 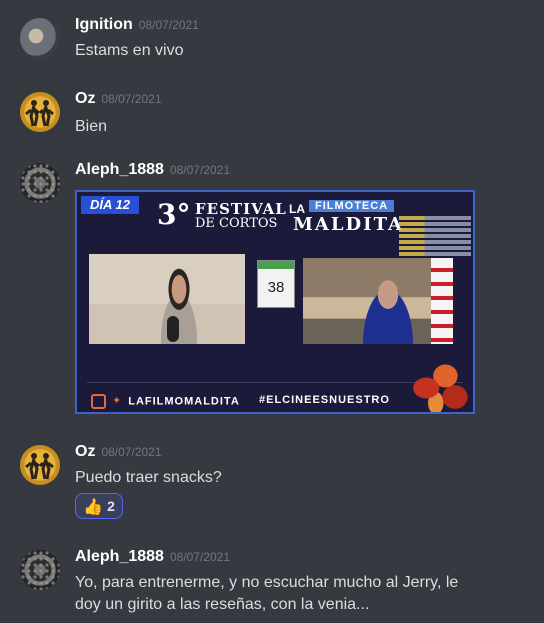 I want to click on reaction-count: 2, so click(x=111, y=506).